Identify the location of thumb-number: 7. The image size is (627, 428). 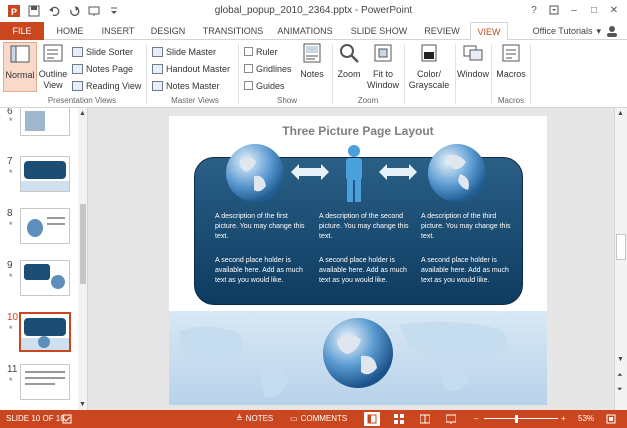
(10, 161).